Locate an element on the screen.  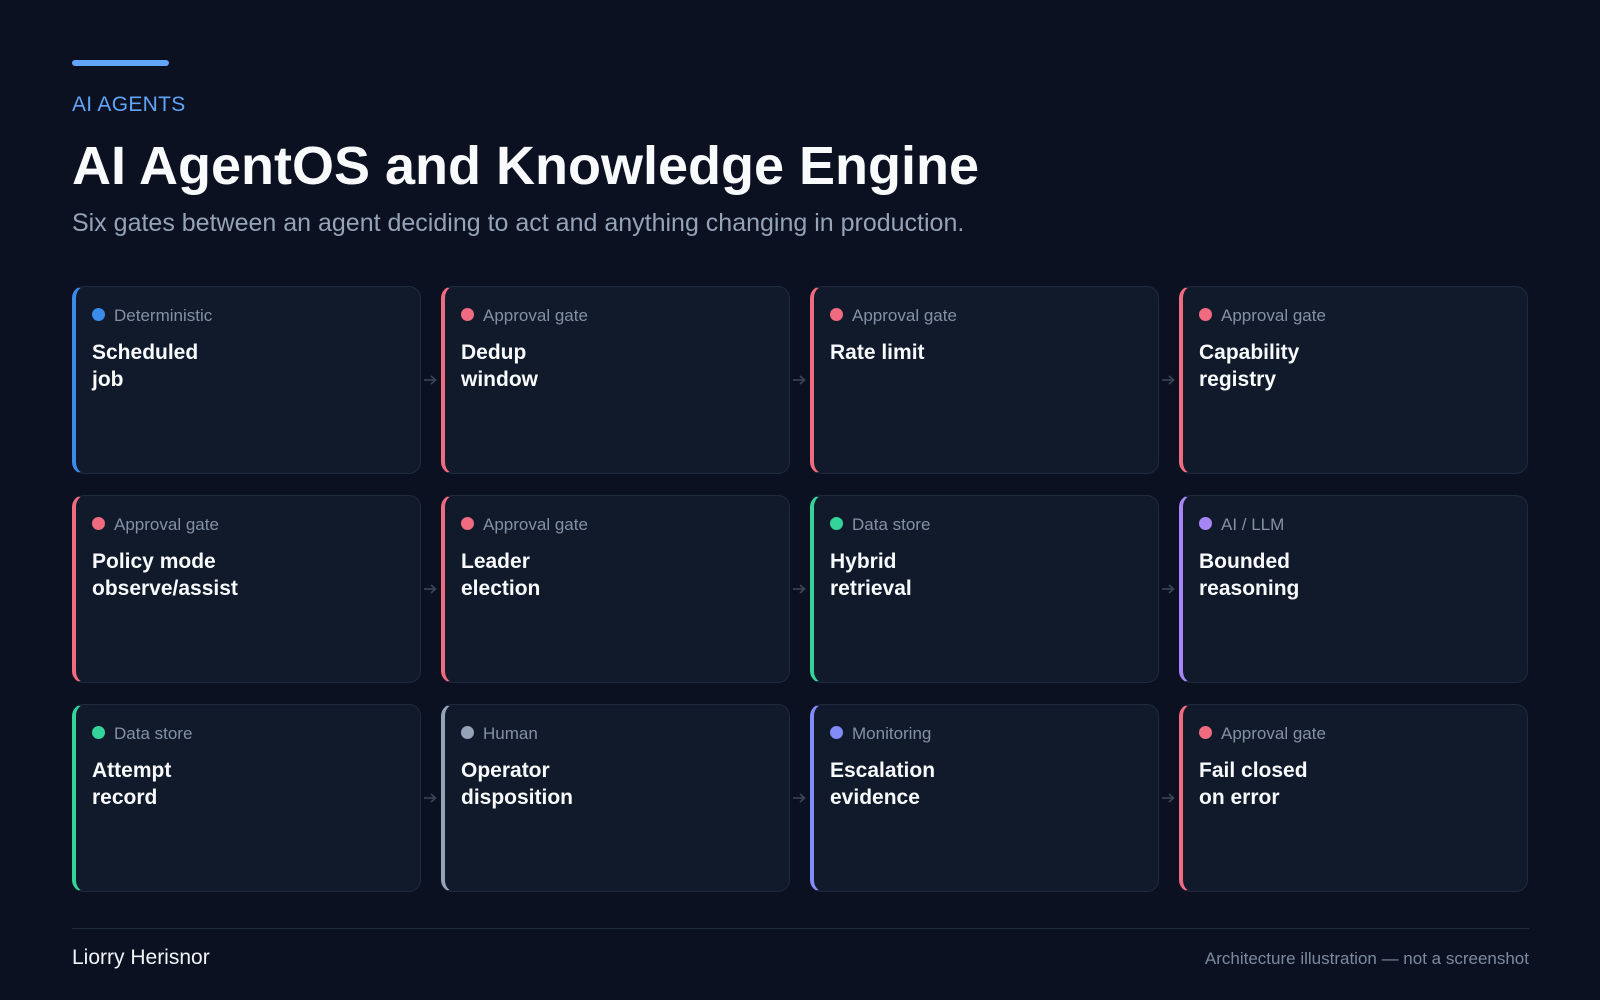
card-kind: Deterministic is located at coordinates (163, 315).